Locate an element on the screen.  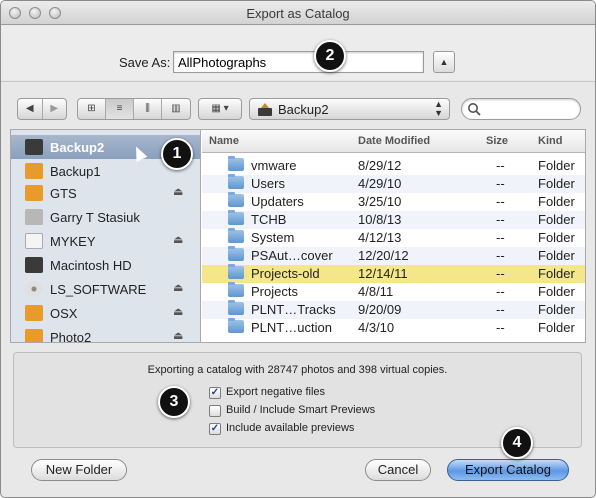
column-size-header: Size is located at coordinates (497, 141).